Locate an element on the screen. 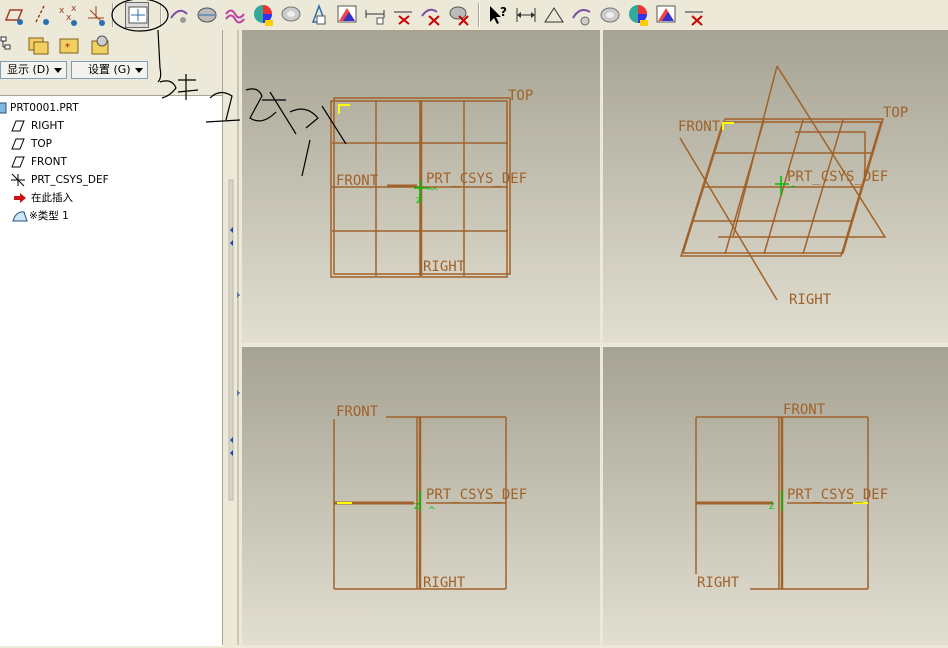  measure2-icon is located at coordinates (694, 15).